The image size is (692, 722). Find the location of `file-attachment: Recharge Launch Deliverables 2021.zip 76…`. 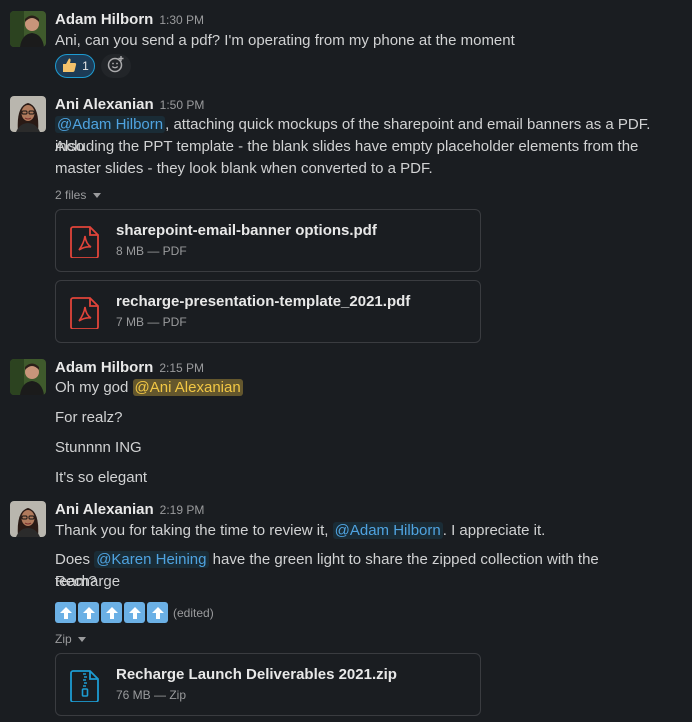

file-attachment: Recharge Launch Deliverables 2021.zip 76… is located at coordinates (268, 684).